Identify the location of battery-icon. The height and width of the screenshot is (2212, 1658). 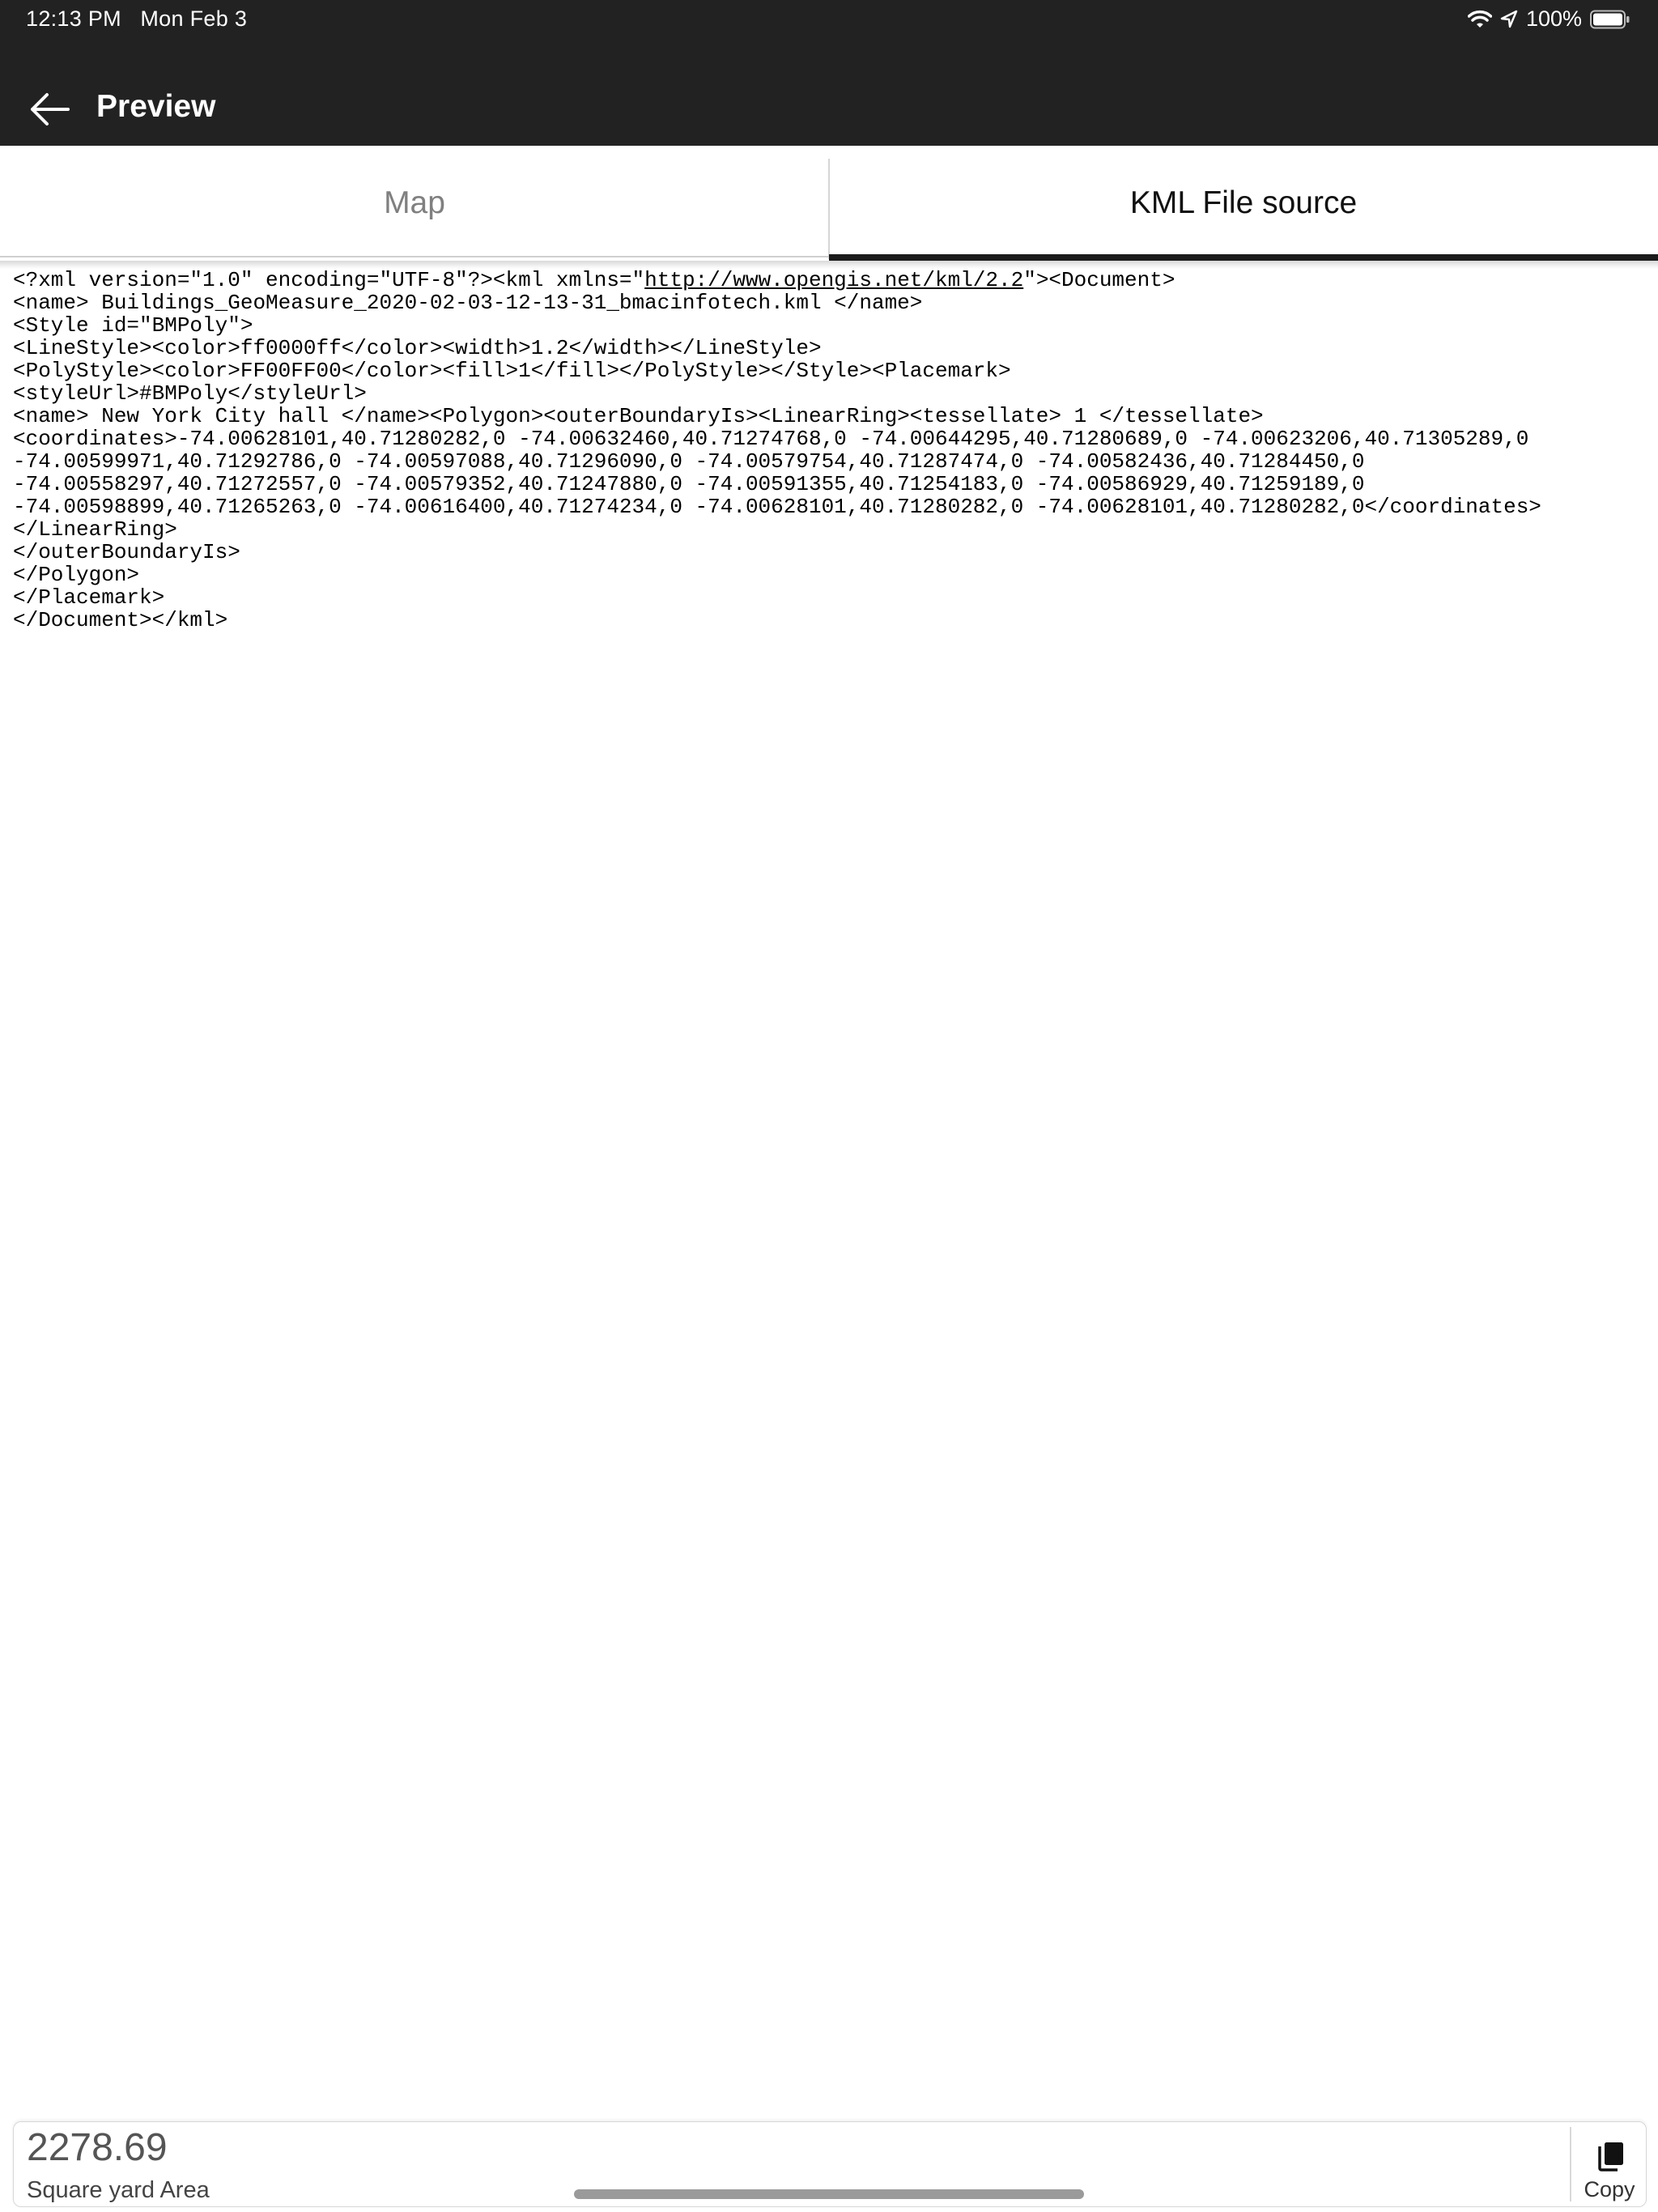
(1610, 19).